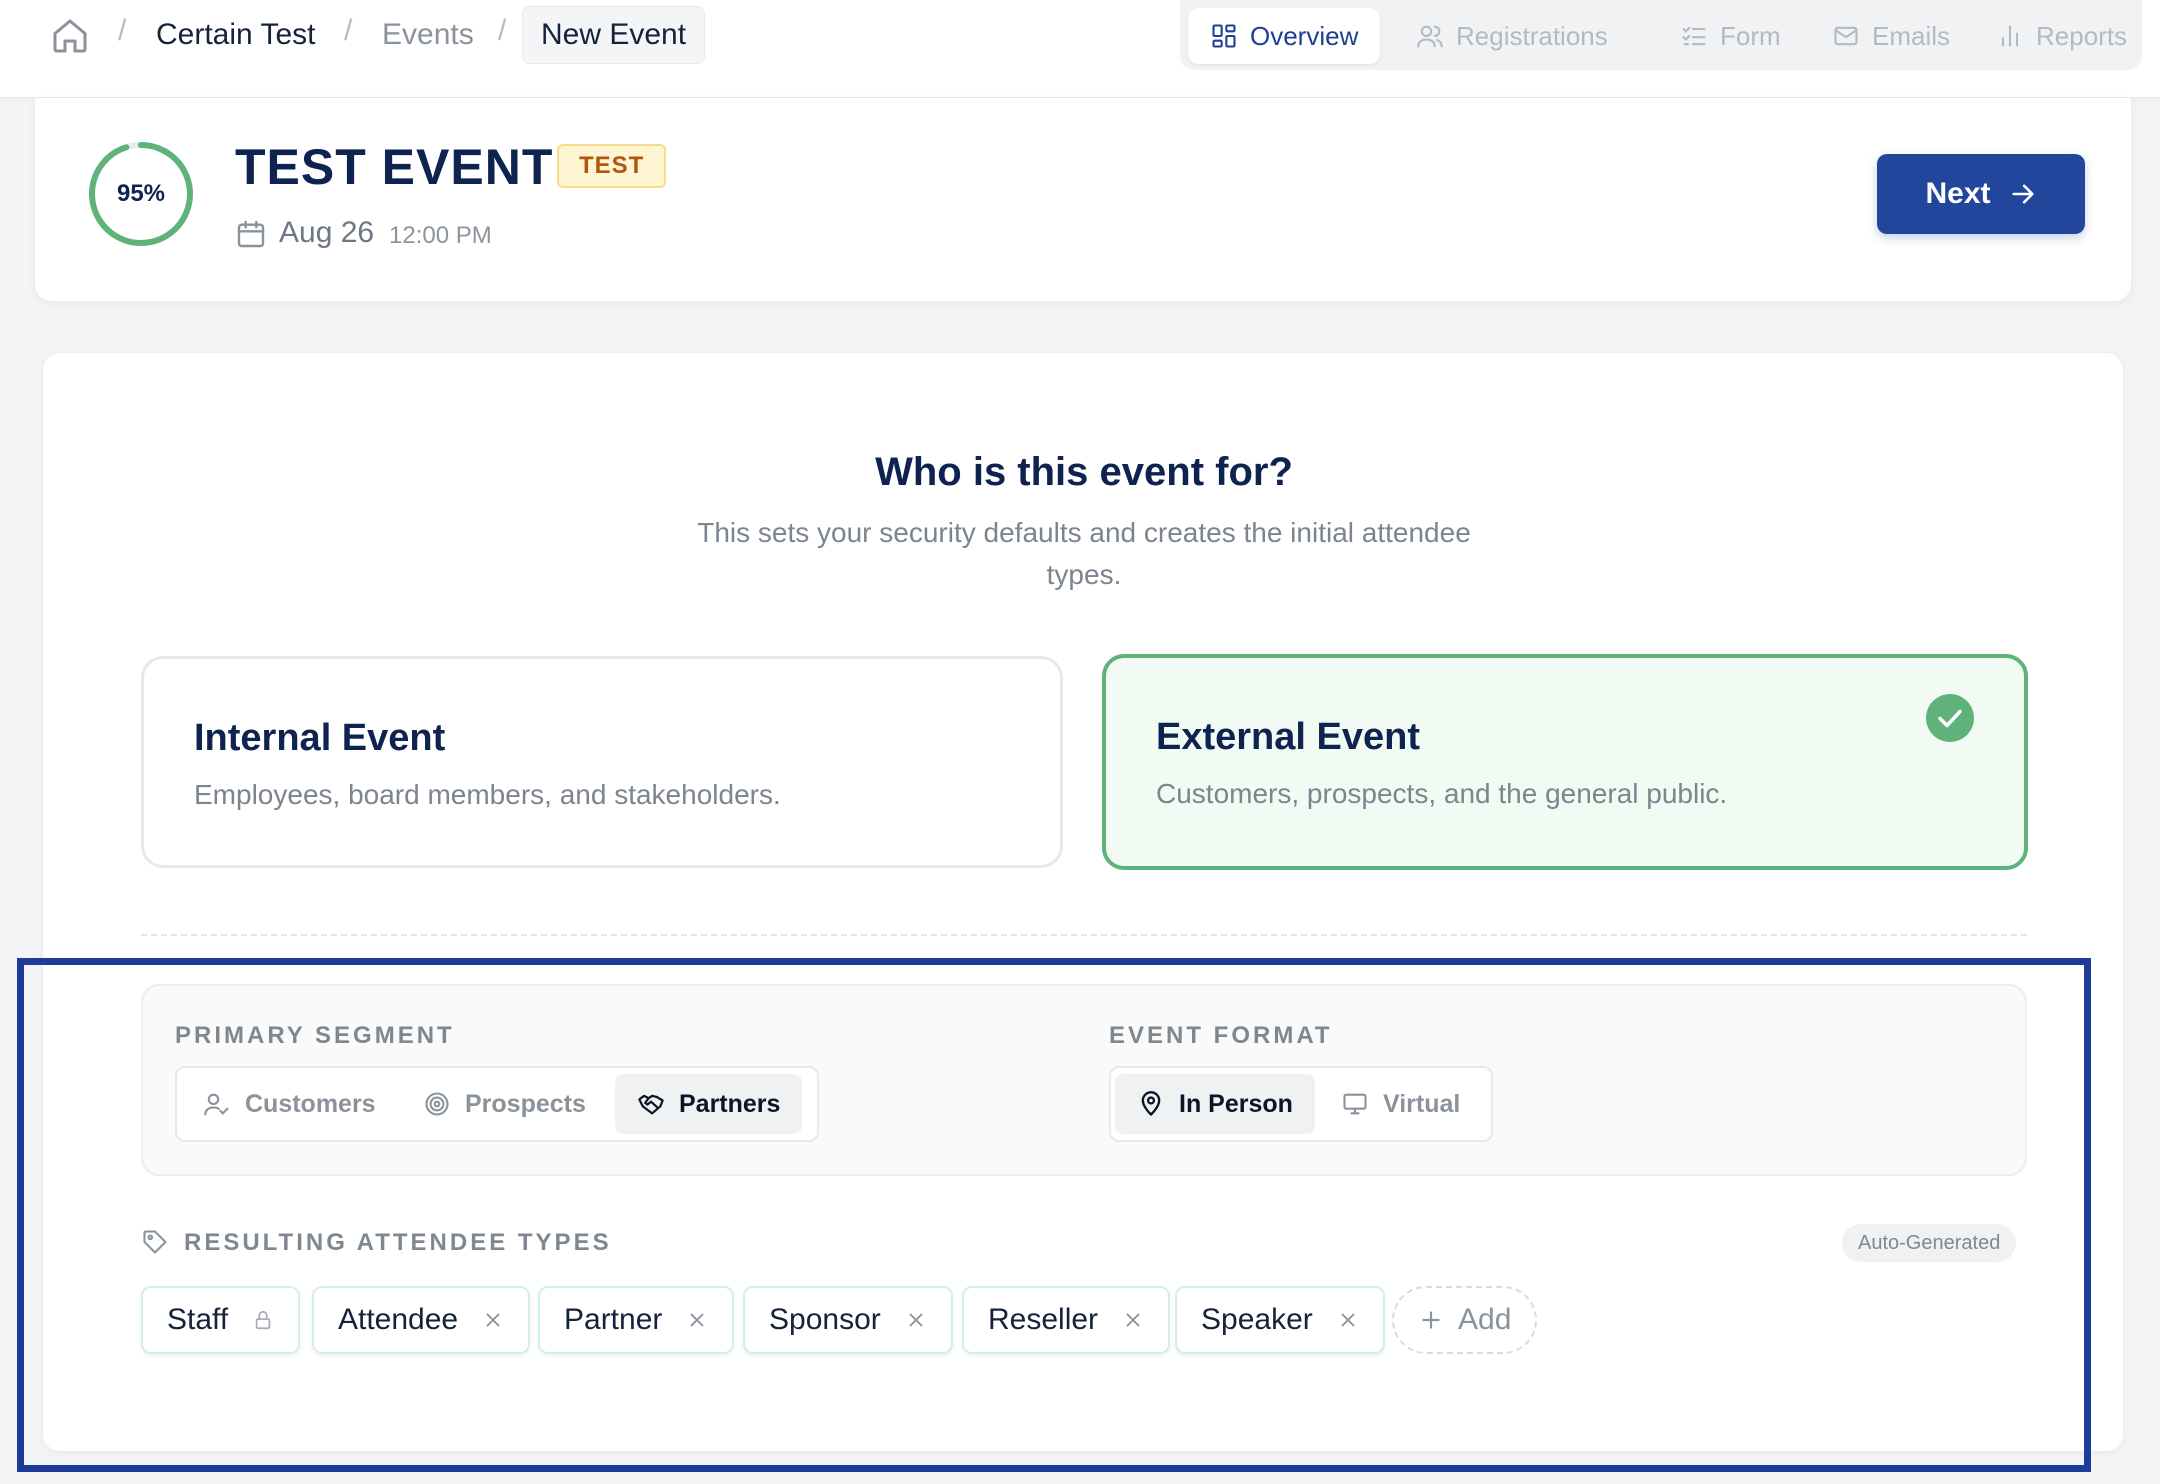 The width and height of the screenshot is (2160, 1484). I want to click on breadcrumb-certain-test: Certain Test, so click(236, 35).